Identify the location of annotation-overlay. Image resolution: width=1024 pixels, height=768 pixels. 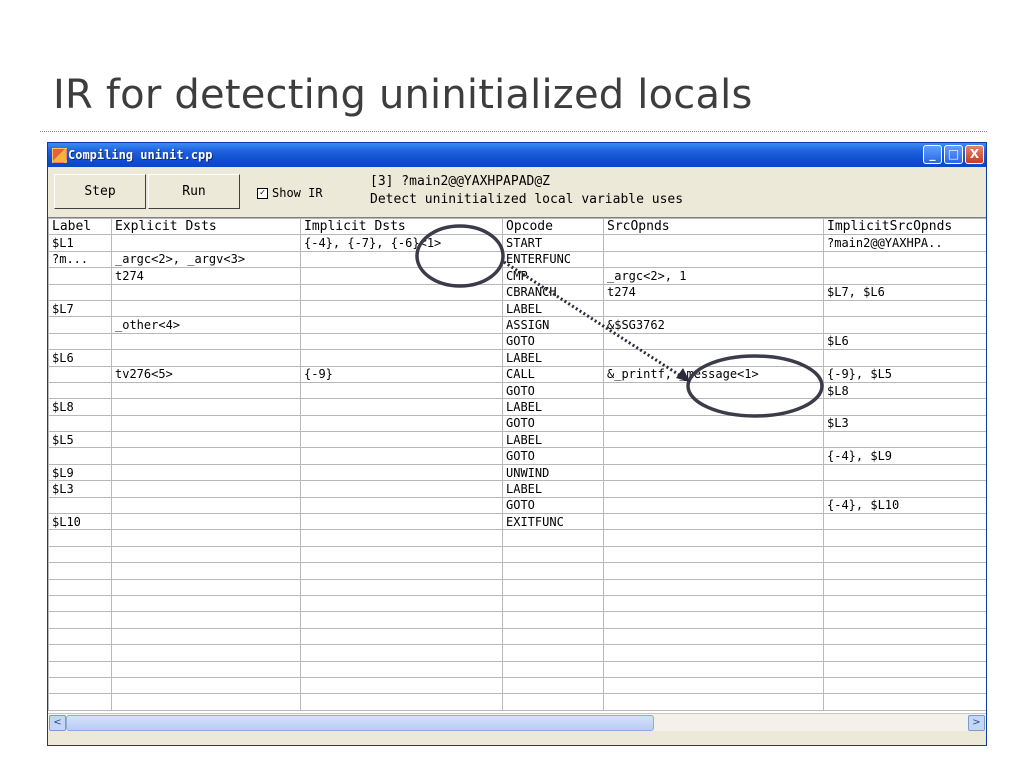
(619, 321).